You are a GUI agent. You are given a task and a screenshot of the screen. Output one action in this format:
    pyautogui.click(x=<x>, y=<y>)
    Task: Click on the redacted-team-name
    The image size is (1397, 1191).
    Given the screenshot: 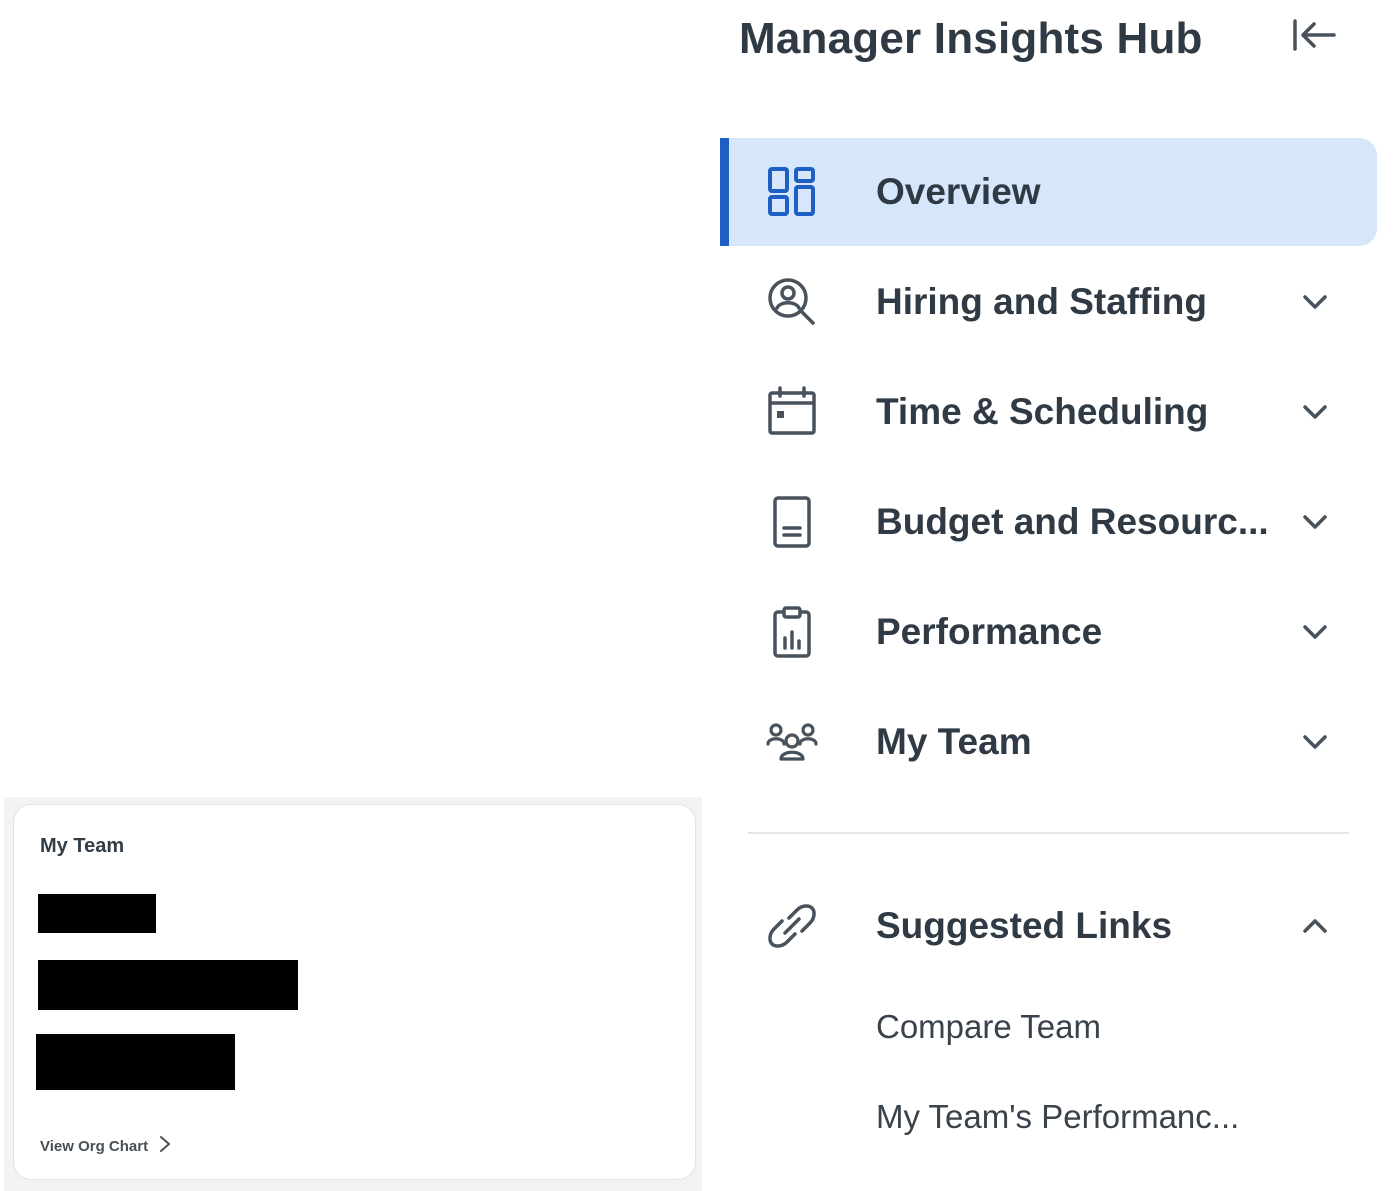 What is the action you would take?
    pyautogui.click(x=97, y=913)
    